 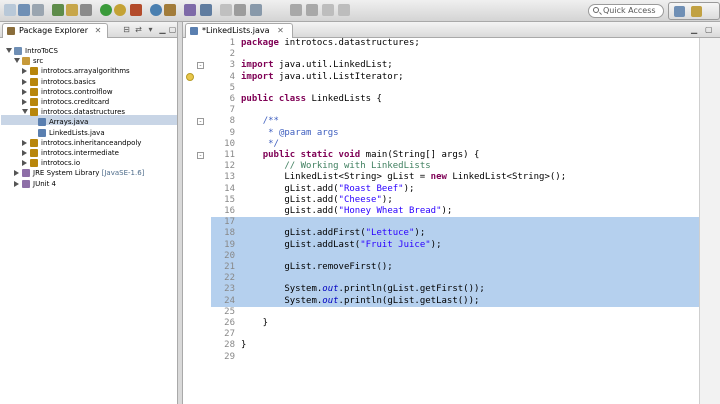 What do you see at coordinates (75, 102) in the screenshot?
I see `tree-item-label: introtocs.creditcard` at bounding box center [75, 102].